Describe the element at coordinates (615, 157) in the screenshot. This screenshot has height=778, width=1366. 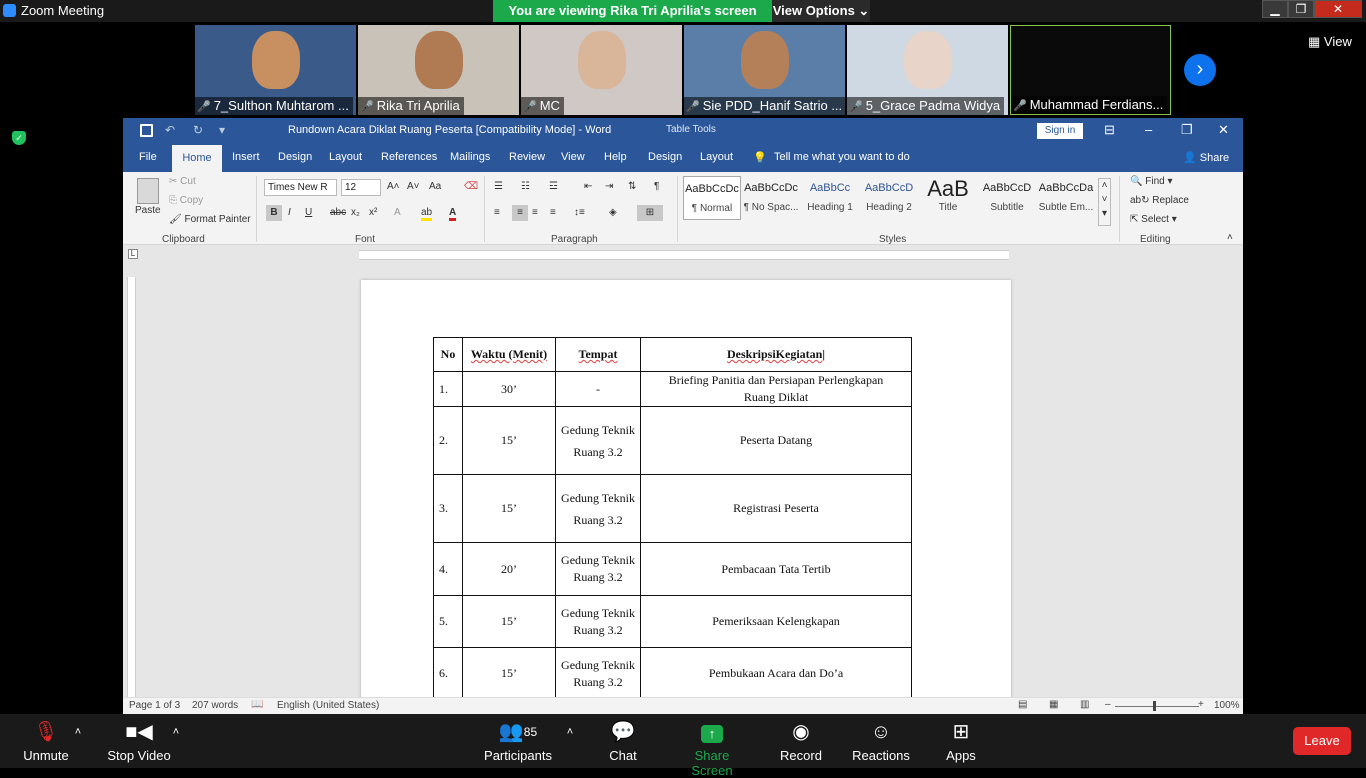
I see `tab-help: Help` at that location.